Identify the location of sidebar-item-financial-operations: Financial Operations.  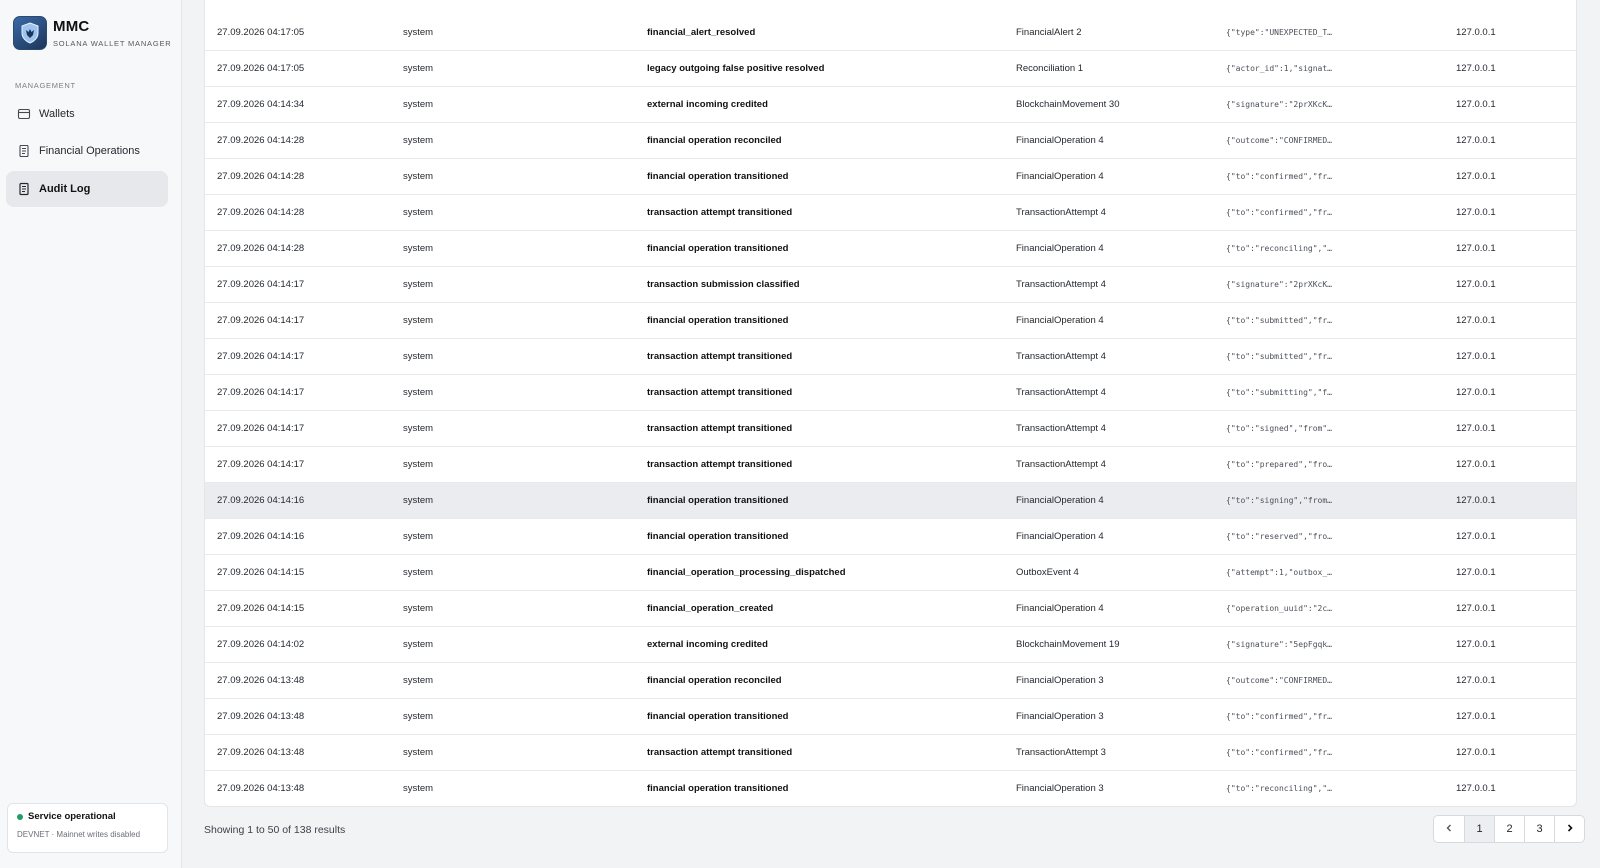
(87, 151).